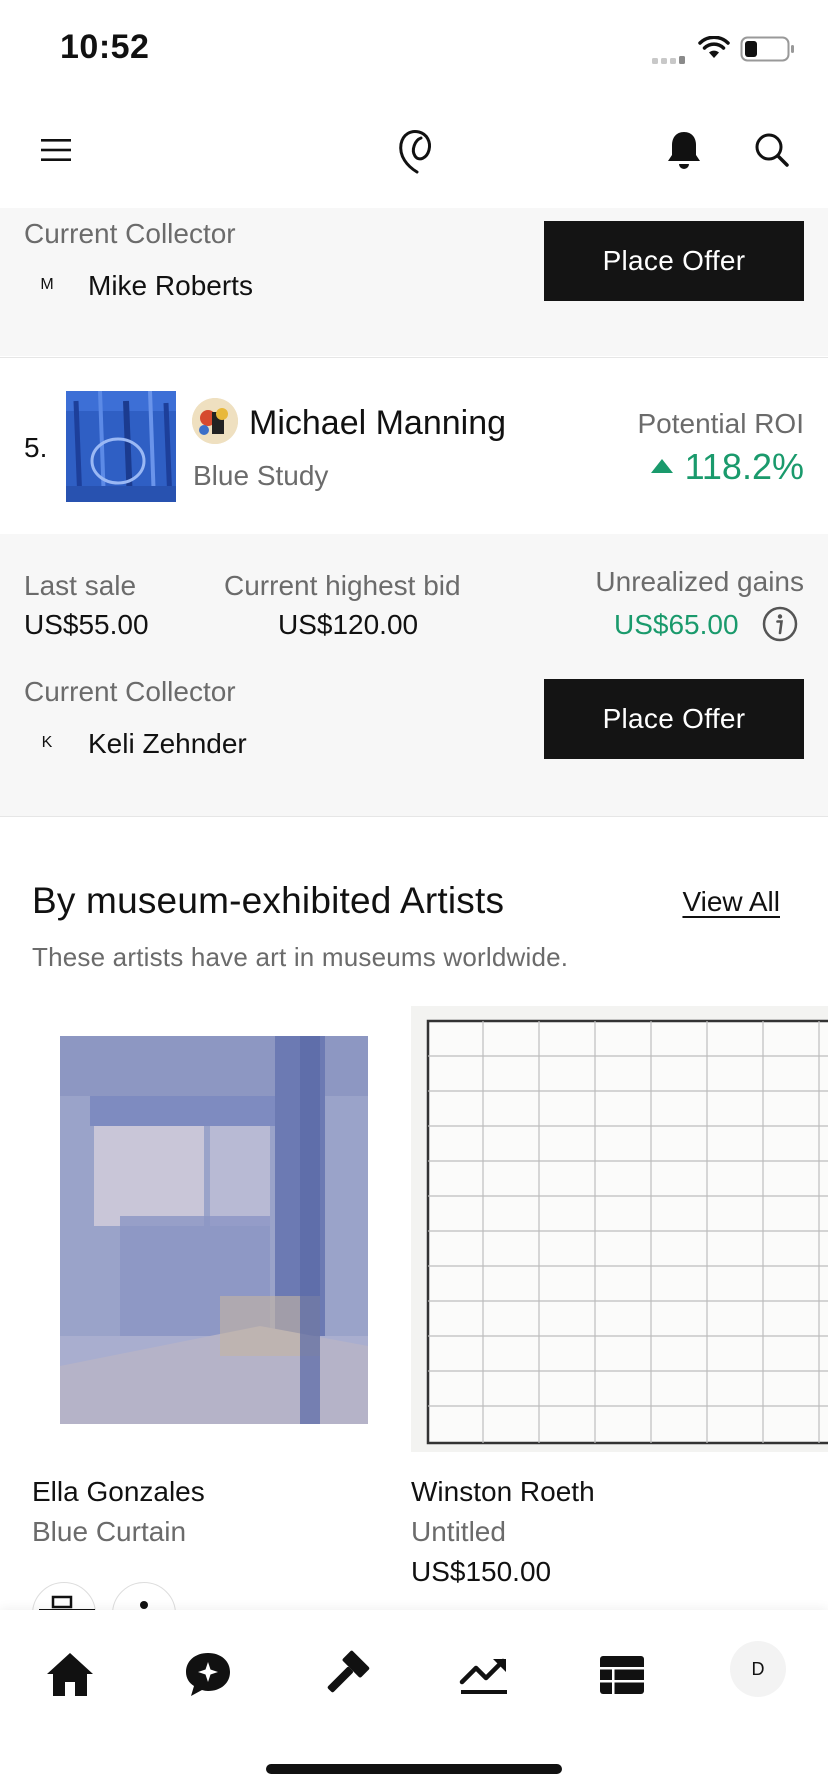 The image size is (828, 1792). I want to click on view-all-link: View All, so click(731, 902).